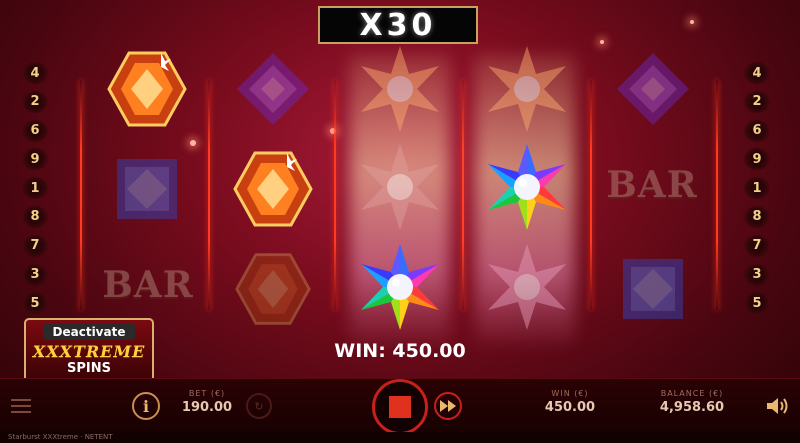 This screenshot has width=800, height=443. What do you see at coordinates (692, 393) in the screenshot?
I see `balance-label: BALANCE (€)` at bounding box center [692, 393].